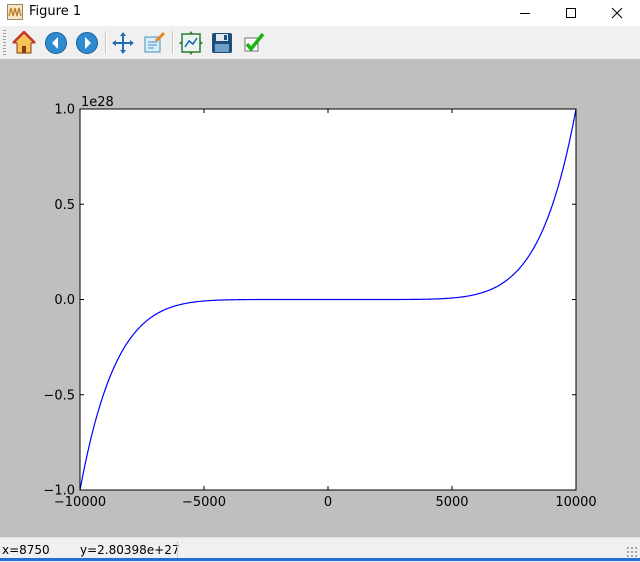 This screenshot has width=640, height=562. I want to click on y-axis-scale-label: 1e28, so click(97, 102).